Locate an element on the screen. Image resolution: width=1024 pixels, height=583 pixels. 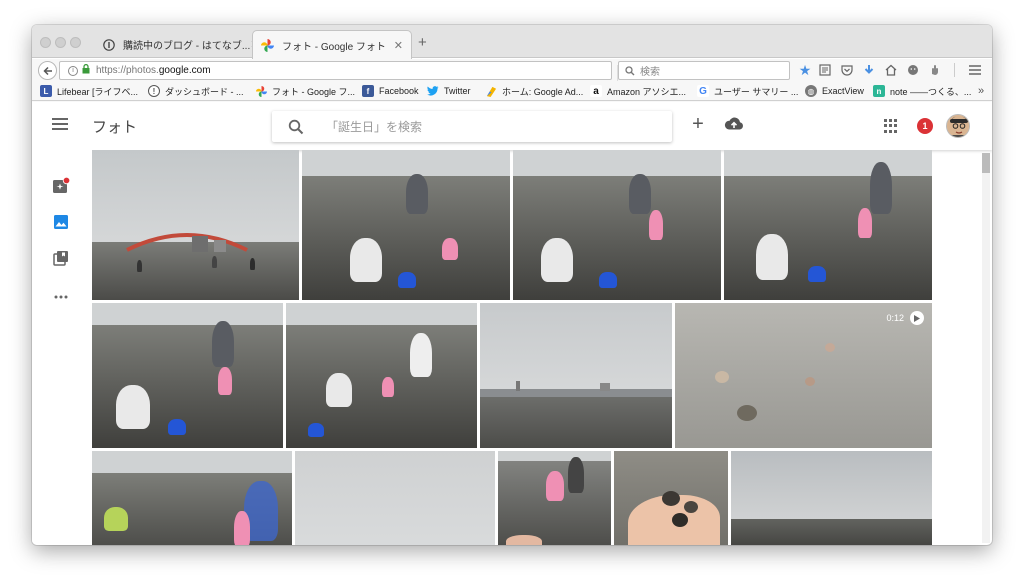
browser-search-placeholder: 検索 is located at coordinates (650, 72).